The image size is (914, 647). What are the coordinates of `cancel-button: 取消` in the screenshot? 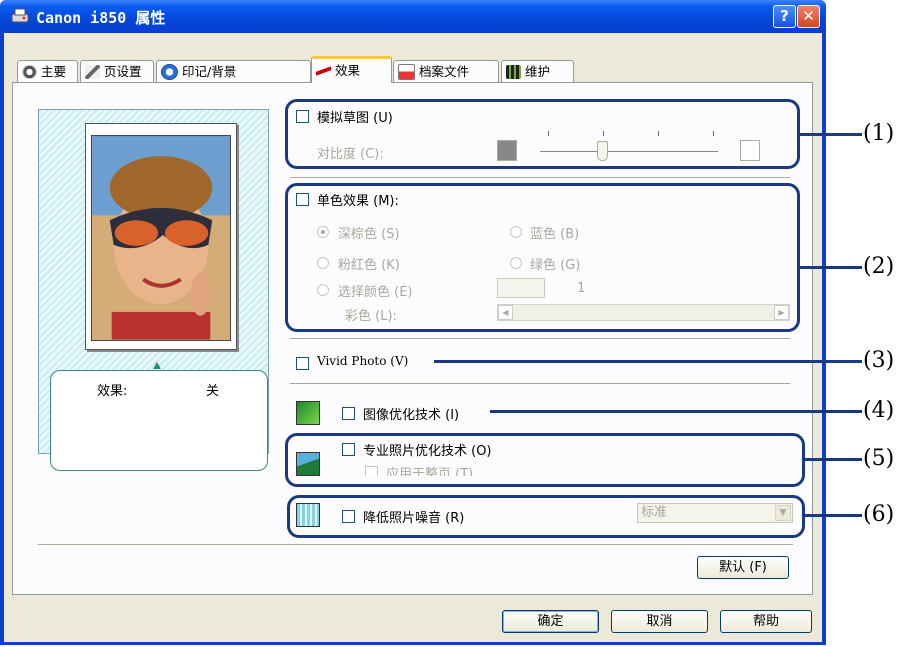 It's located at (659, 621).